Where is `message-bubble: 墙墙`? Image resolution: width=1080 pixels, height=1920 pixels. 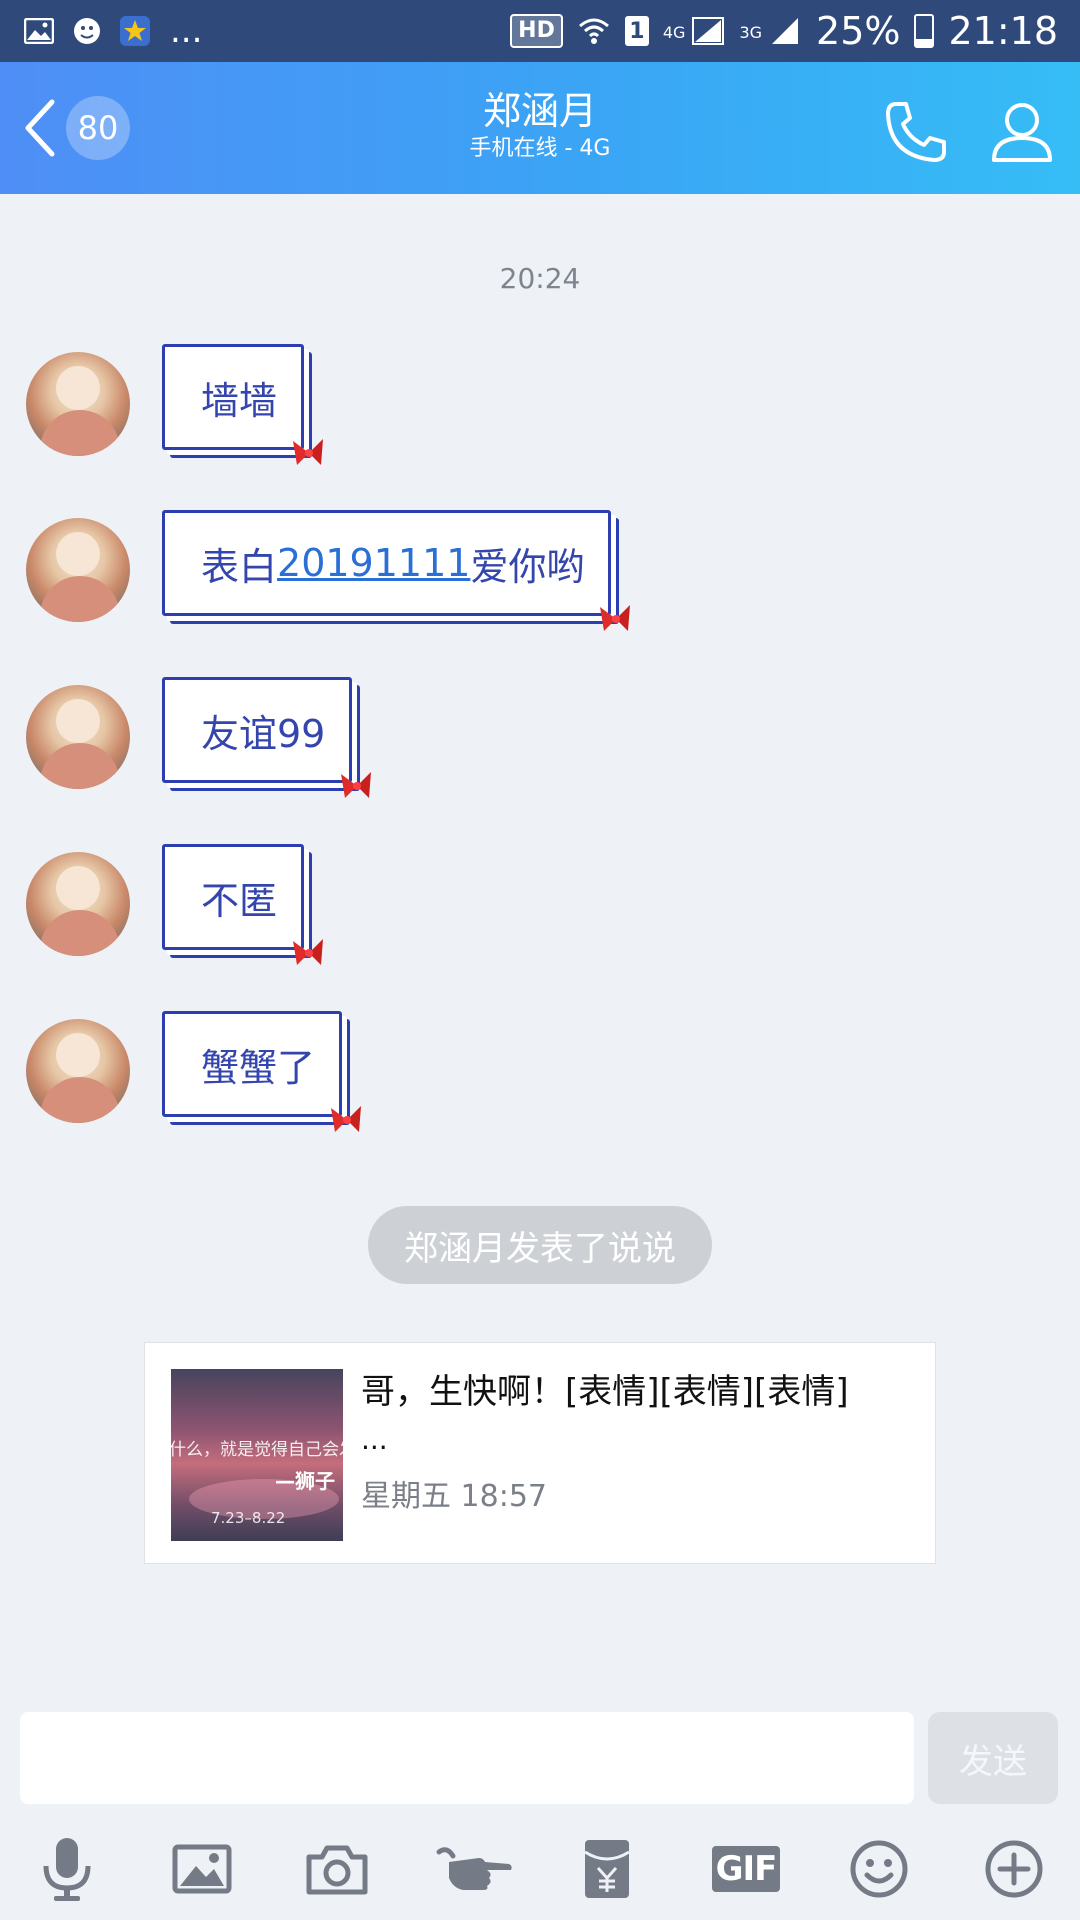
message-bubble: 墙墙 is located at coordinates (243, 404).